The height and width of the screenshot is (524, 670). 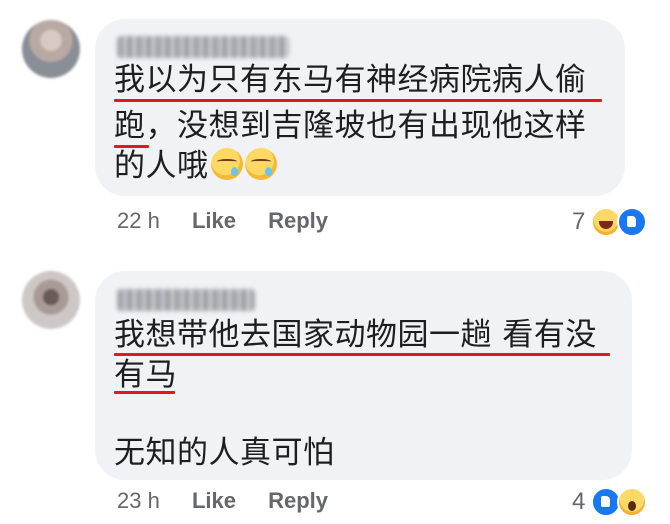 I want to click on comment-meta: 22 h Like Reply, so click(x=222, y=221).